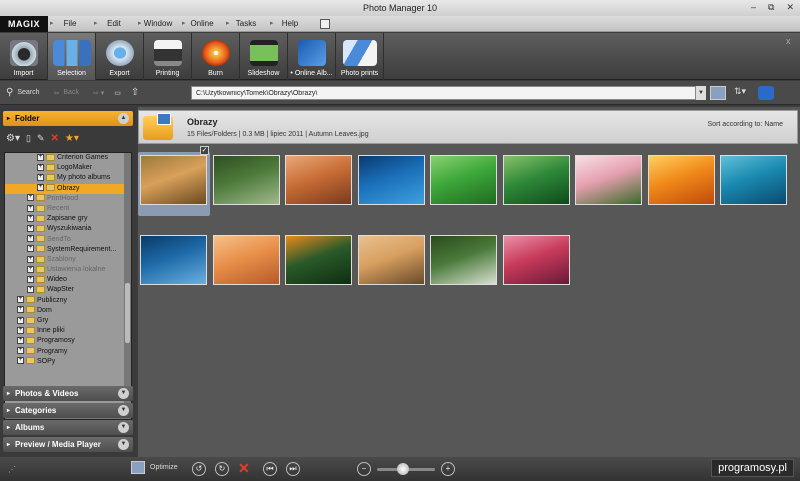  Describe the element at coordinates (138, 467) in the screenshot. I see `optimize-icon` at that location.